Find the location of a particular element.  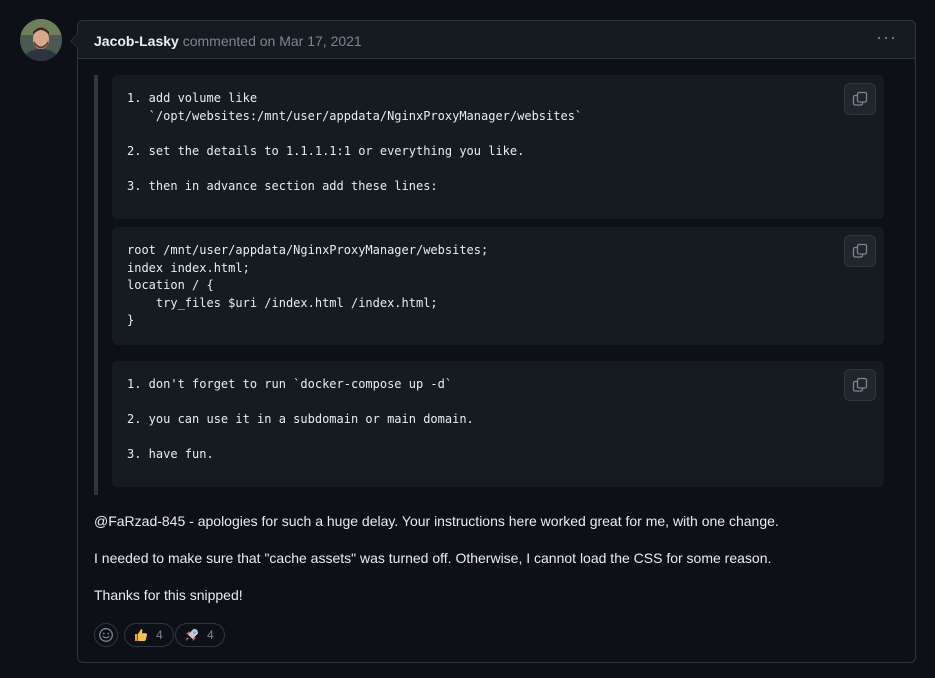

add-reaction-button is located at coordinates (106, 635).